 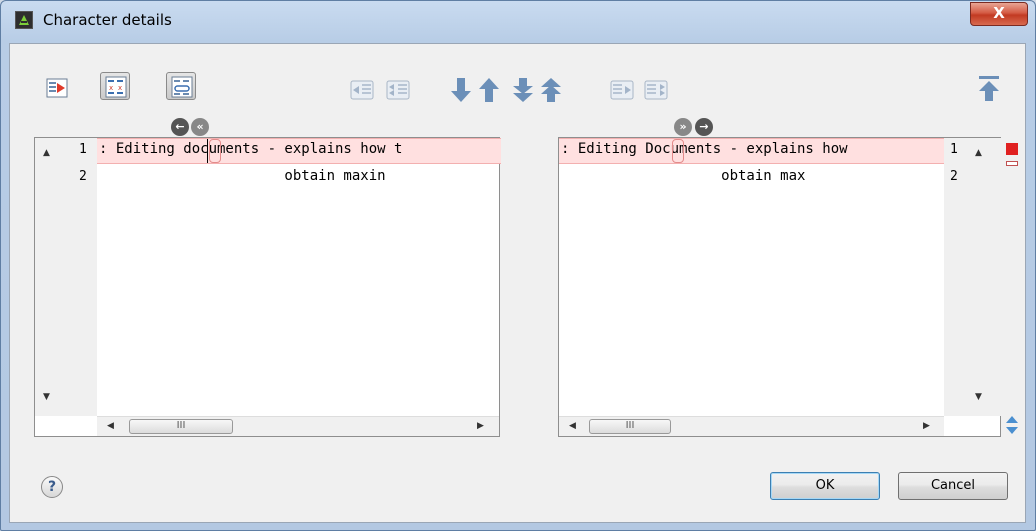 I want to click on right-horizontal-scrollbar: ◀ III ▶, so click(x=751, y=426).